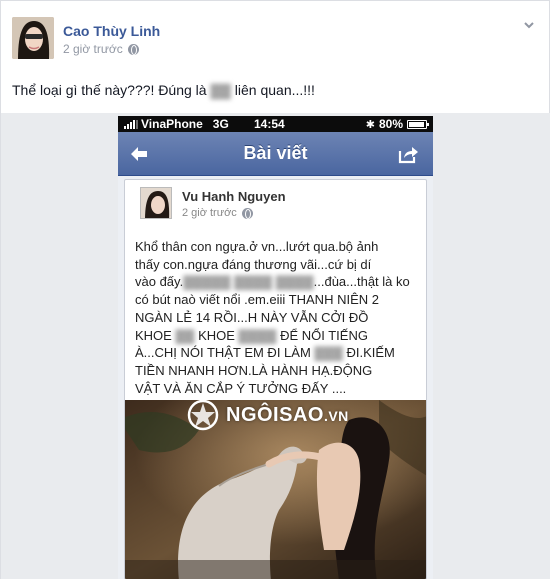 Image resolution: width=550 pixels, height=579 pixels. Describe the element at coordinates (328, 353) in the screenshot. I see `censored-text: ▓▓▓` at that location.